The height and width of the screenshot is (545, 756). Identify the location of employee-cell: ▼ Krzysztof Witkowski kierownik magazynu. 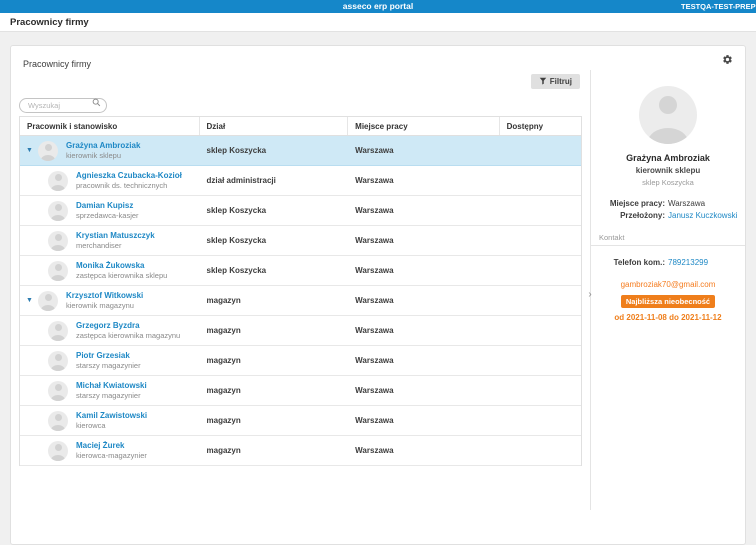
(110, 300).